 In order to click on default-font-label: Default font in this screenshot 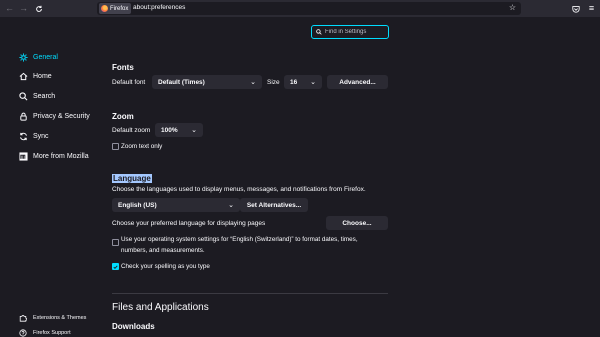, I will do `click(129, 82)`.